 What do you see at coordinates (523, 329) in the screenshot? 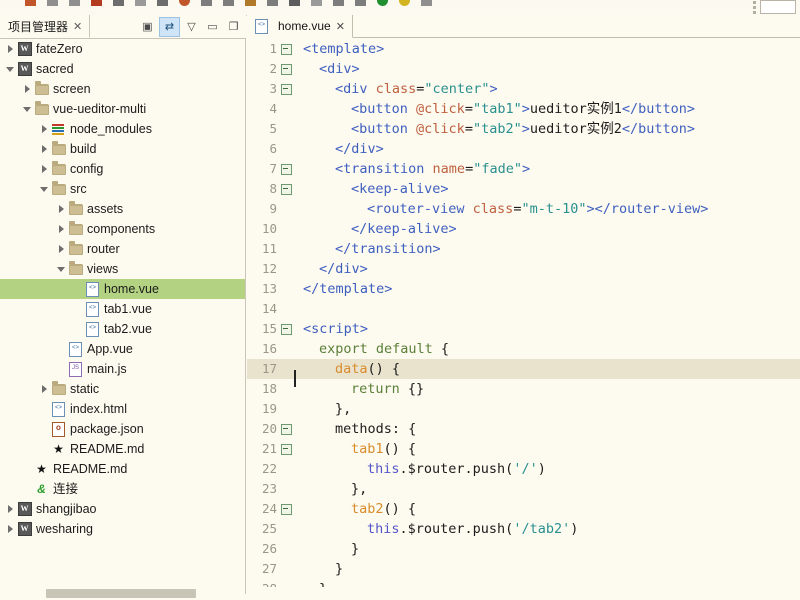
I see `code-line: 15 <script>` at bounding box center [523, 329].